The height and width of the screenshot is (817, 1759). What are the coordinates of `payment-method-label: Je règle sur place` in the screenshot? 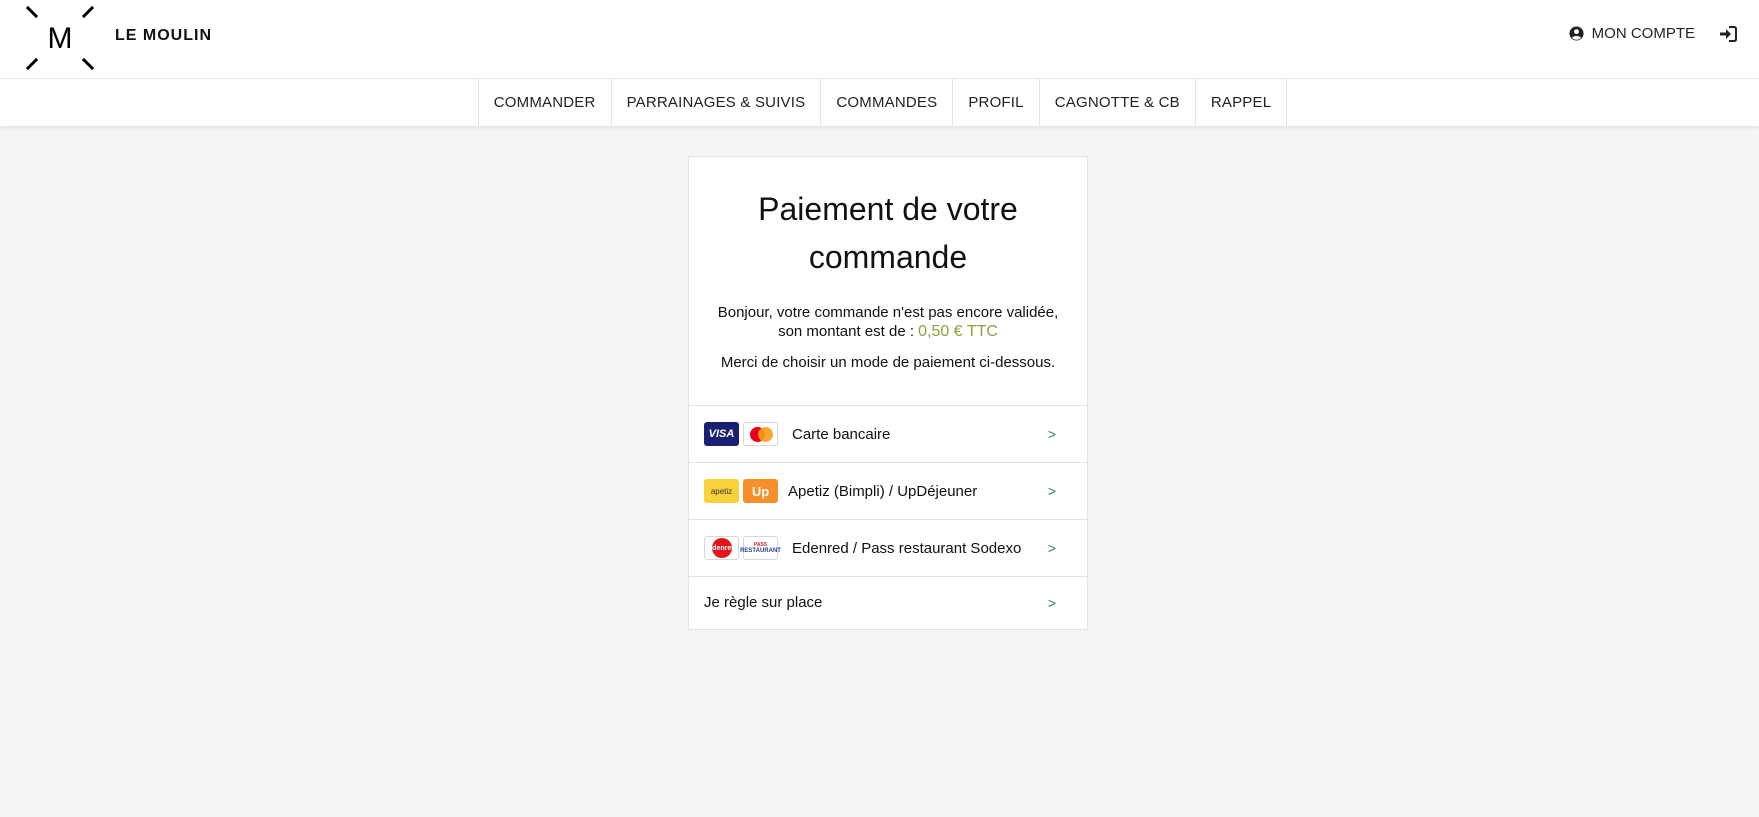 It's located at (763, 602).